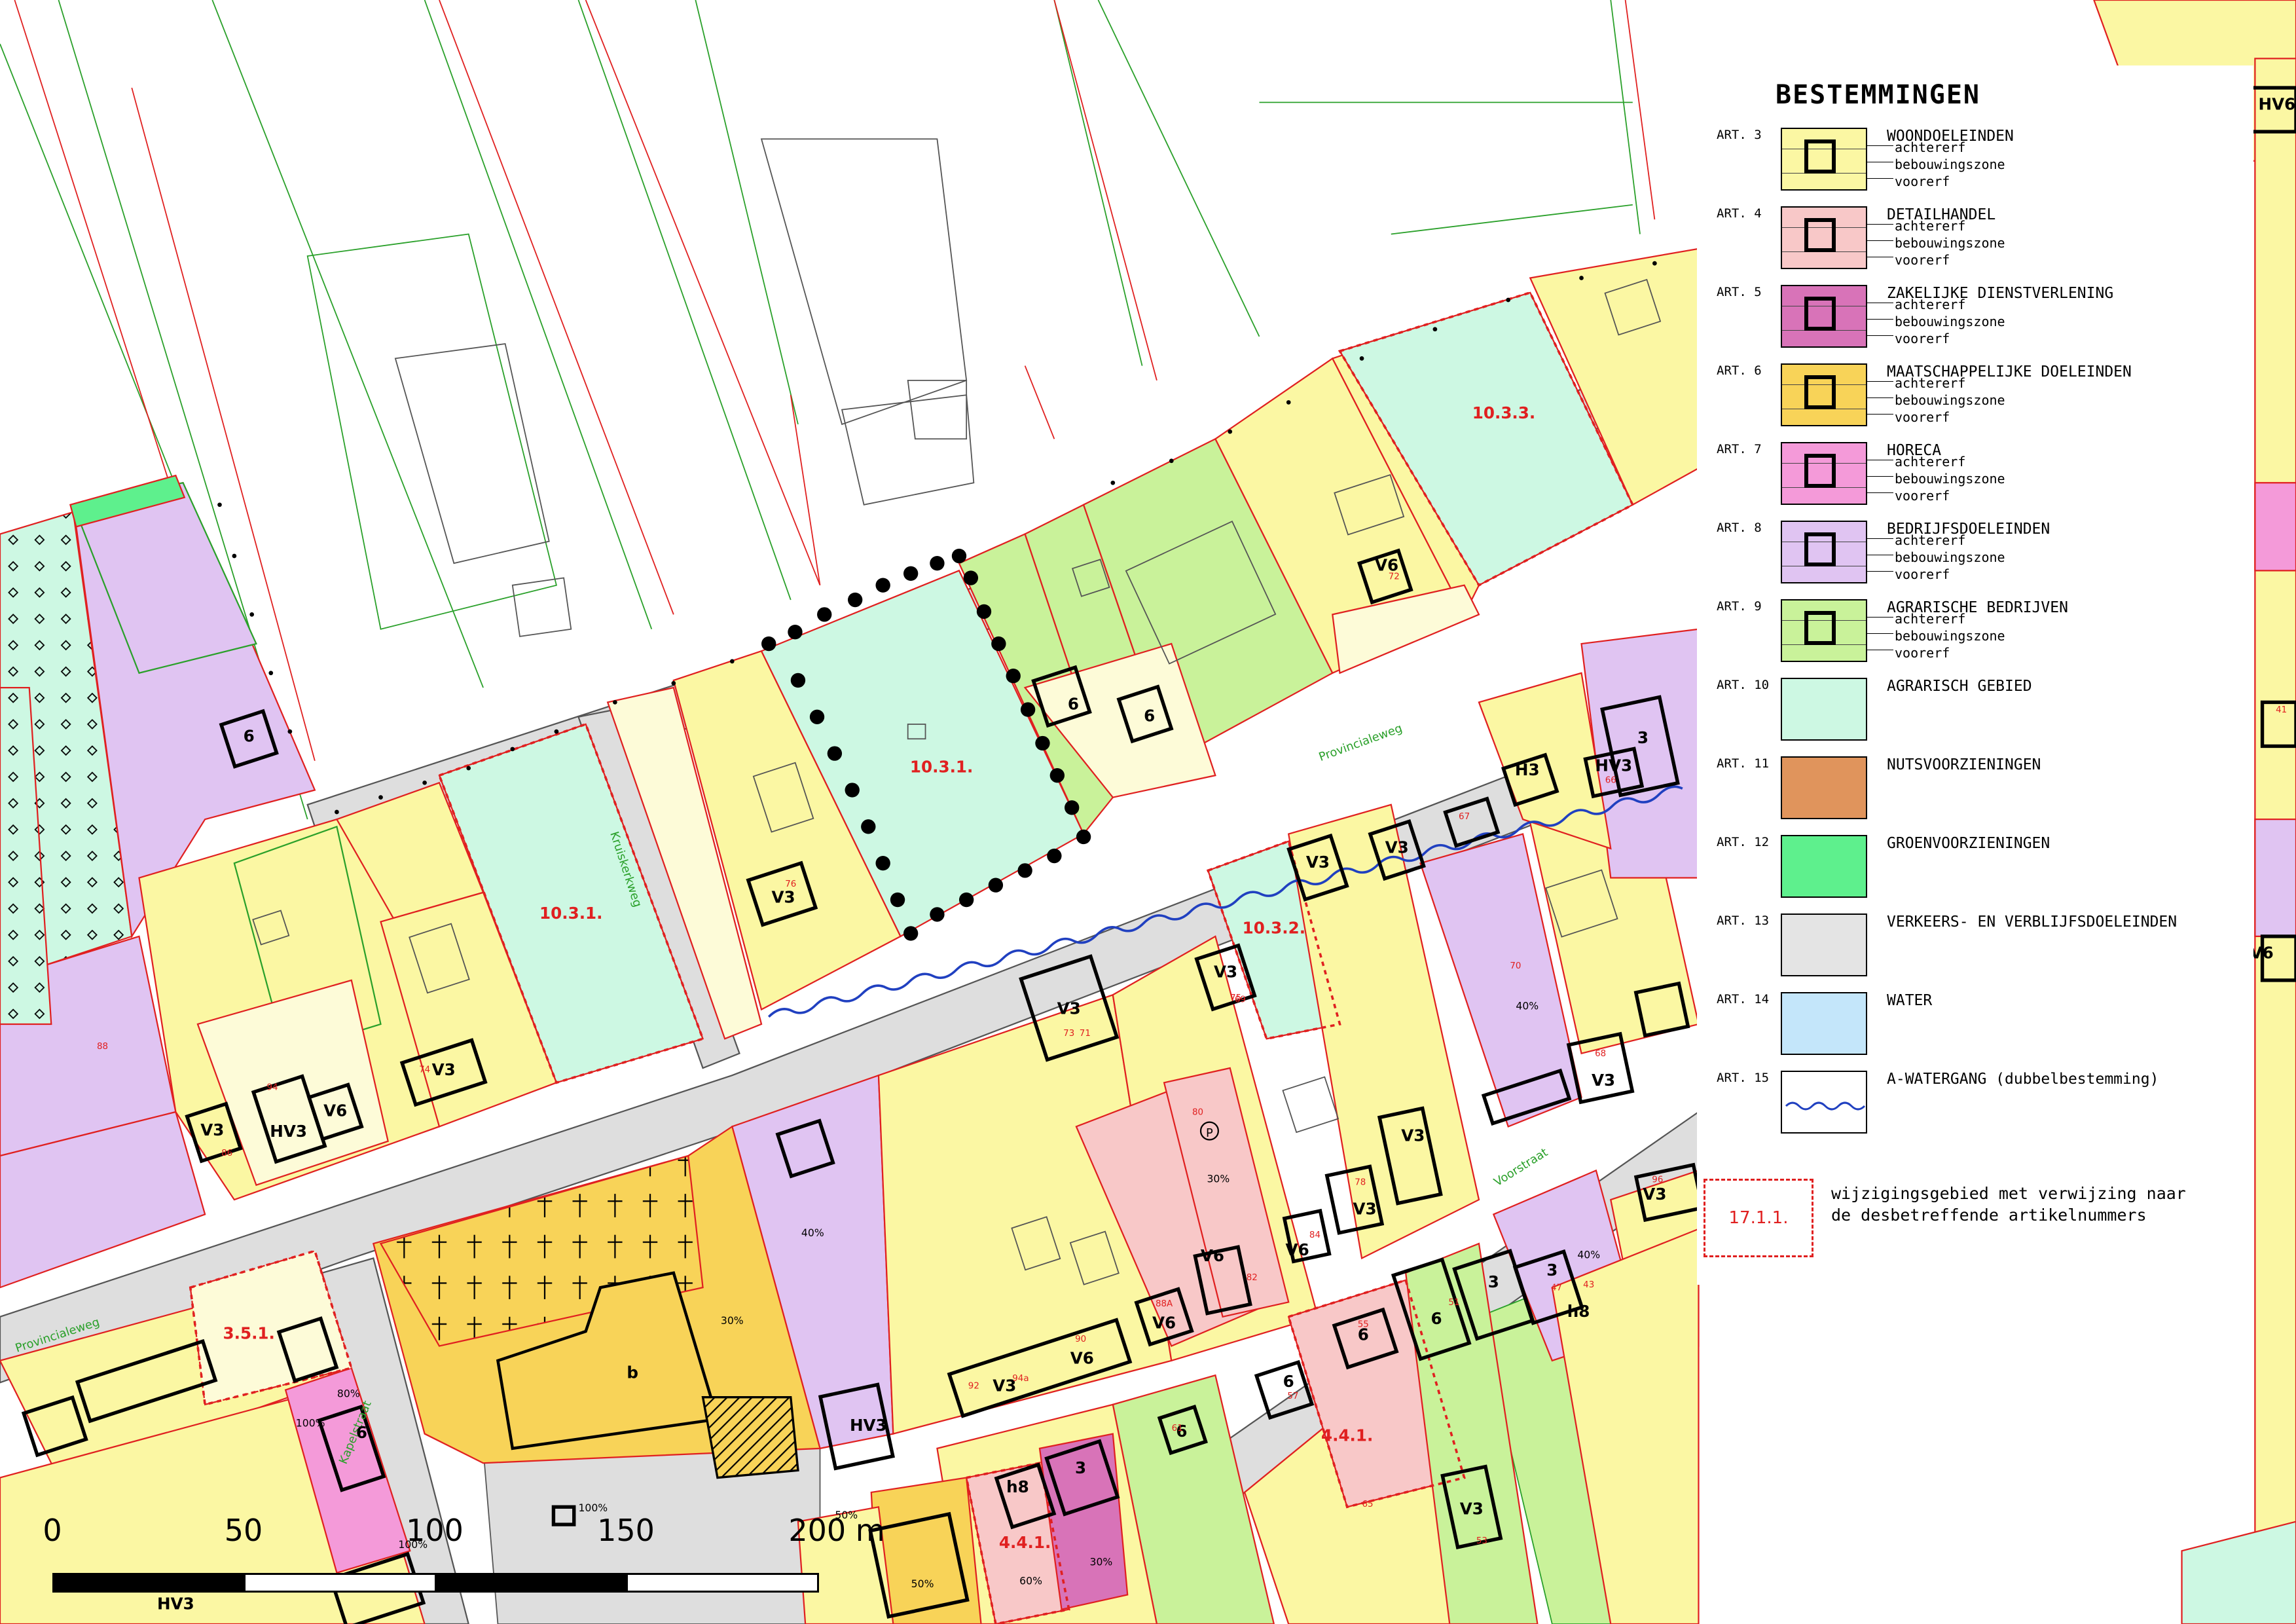 Image resolution: width=2296 pixels, height=1624 pixels. What do you see at coordinates (1975, 1107) in the screenshot?
I see `legend-item: ART. 15 A-WATERGANG (dubbelbestemming)` at bounding box center [1975, 1107].